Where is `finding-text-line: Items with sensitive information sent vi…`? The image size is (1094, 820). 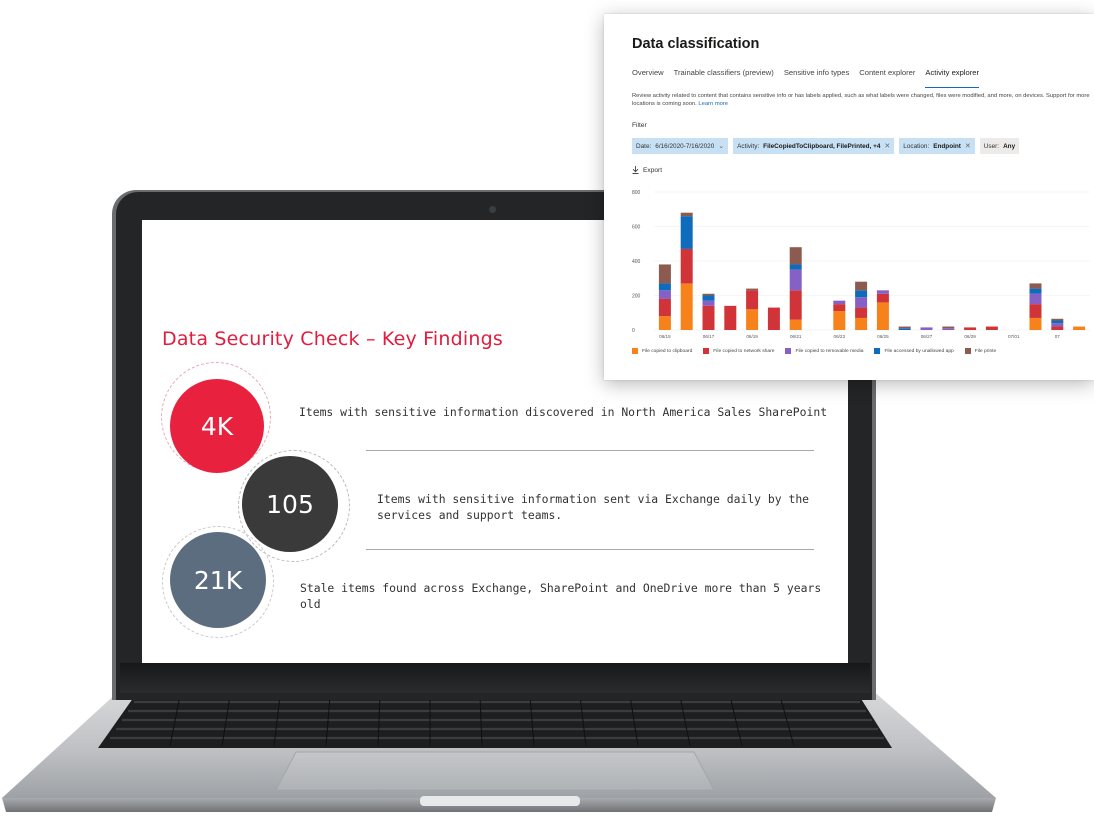
finding-text-line: Items with sensitive information sent vi… is located at coordinates (593, 499).